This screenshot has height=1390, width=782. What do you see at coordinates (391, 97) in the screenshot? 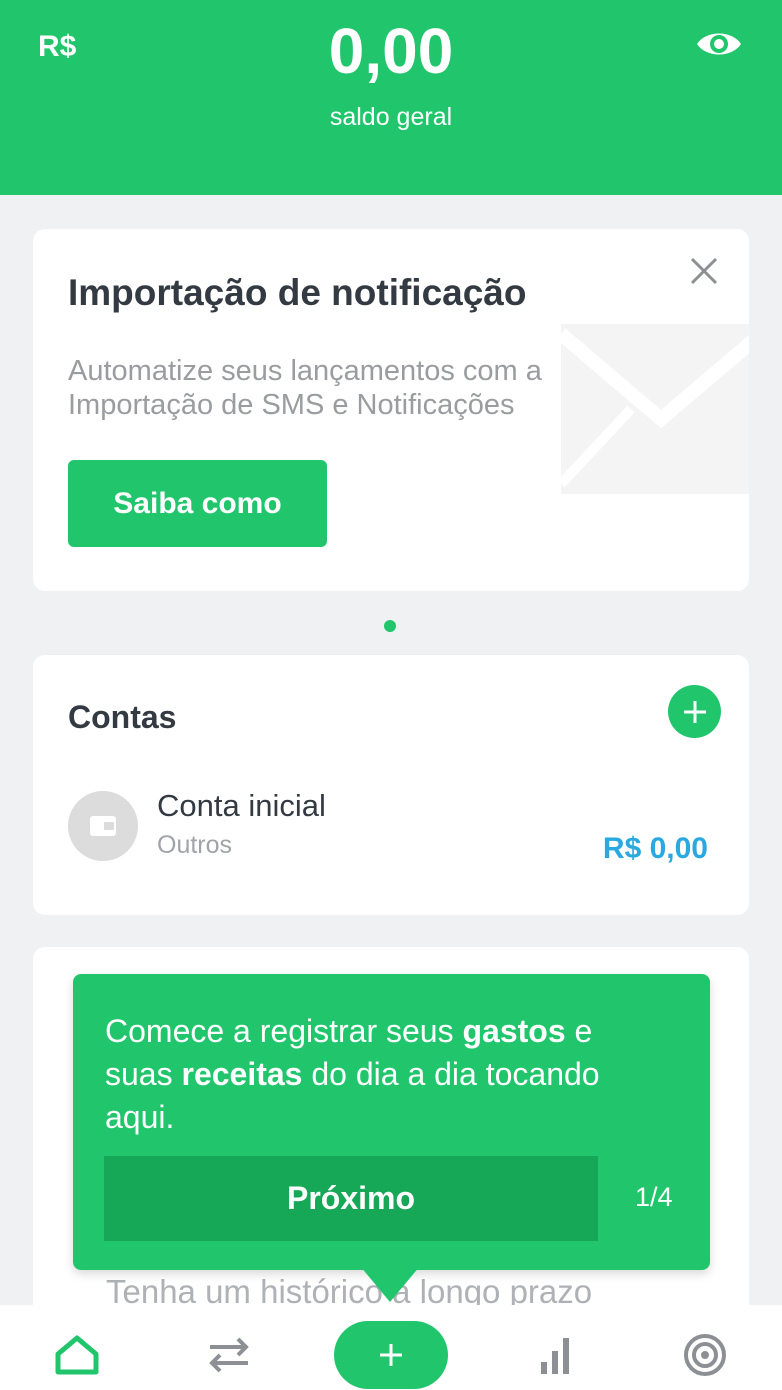
I see `balance-header: R$ 0,00 saldo geral` at bounding box center [391, 97].